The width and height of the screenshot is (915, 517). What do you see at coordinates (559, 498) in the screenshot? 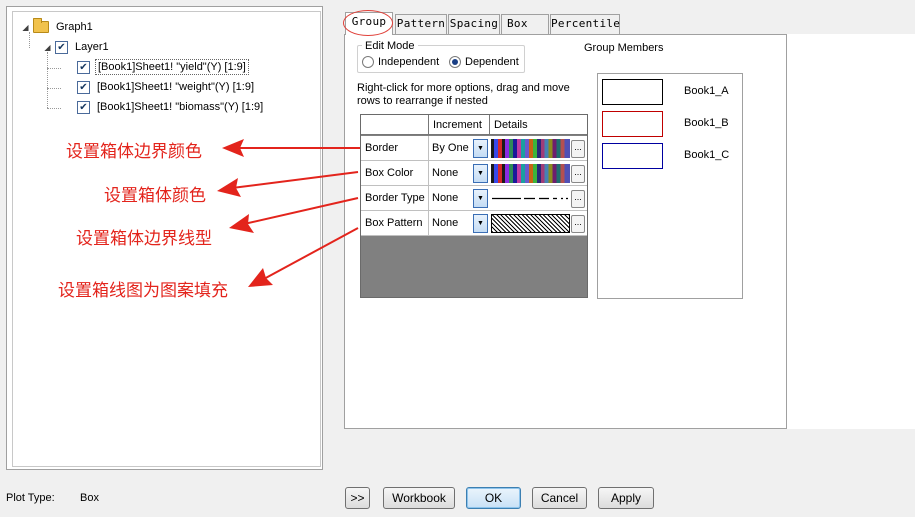
I see `cancel-button: Cancel` at bounding box center [559, 498].